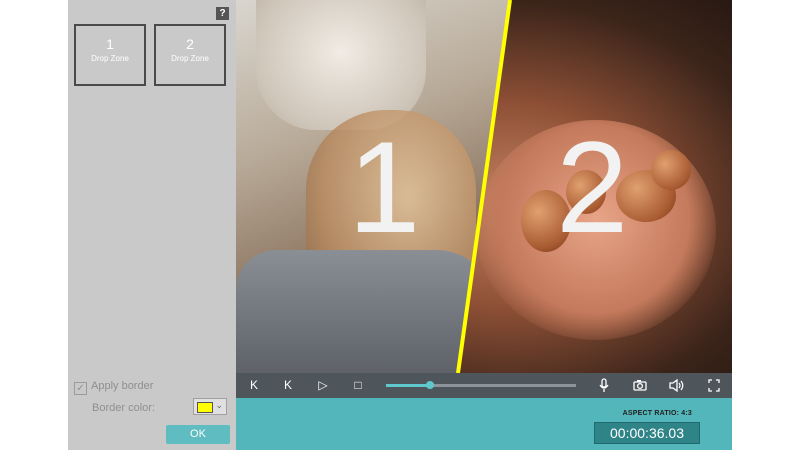  What do you see at coordinates (714, 385) in the screenshot?
I see `fullscreen-icon` at bounding box center [714, 385].